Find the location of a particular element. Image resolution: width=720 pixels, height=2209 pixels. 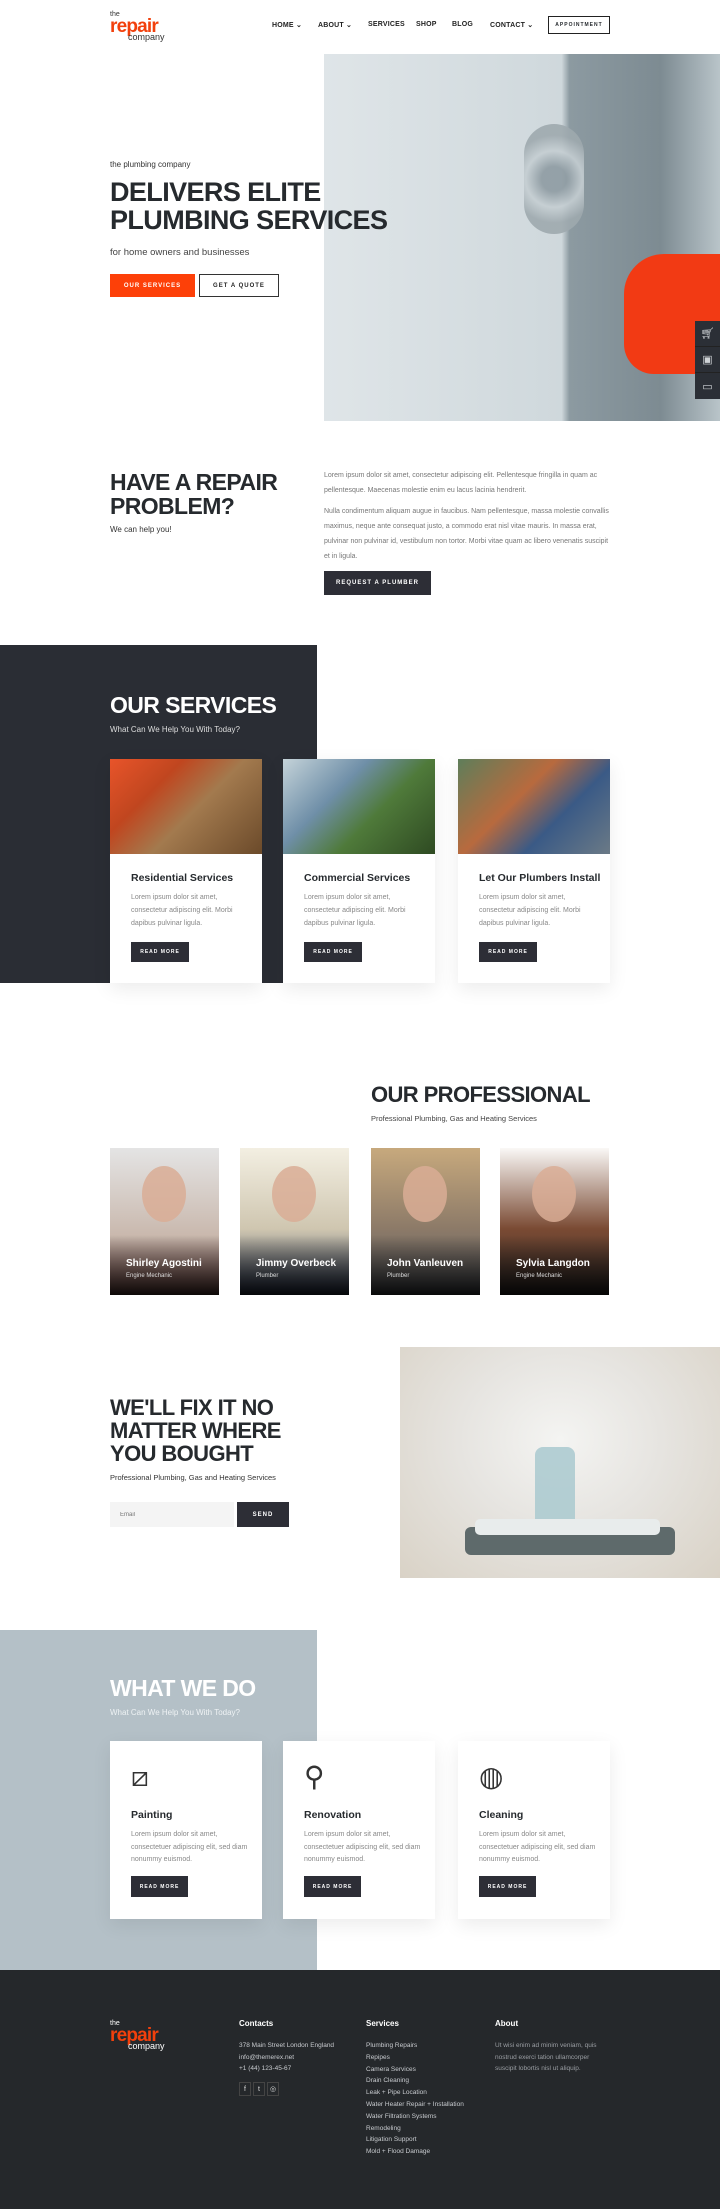

footer-email: info@themerex.net is located at coordinates (286, 2058).